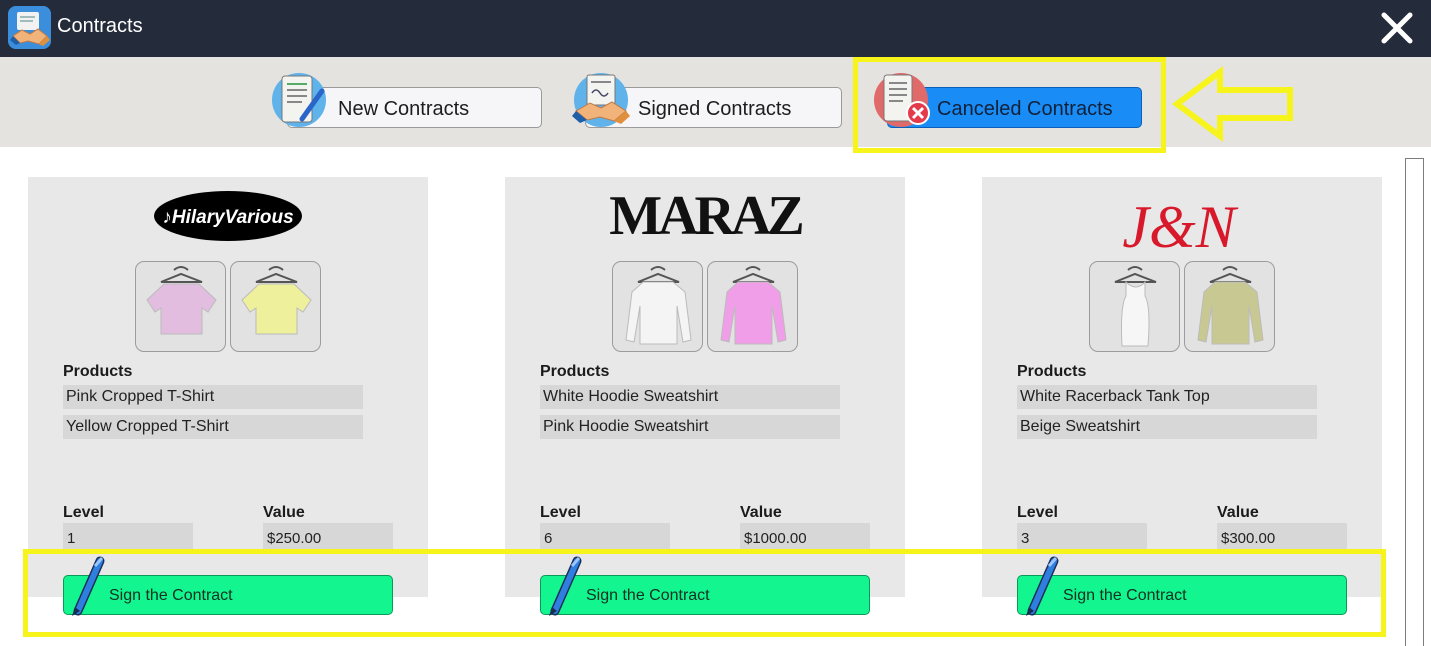 The width and height of the screenshot is (1431, 646). I want to click on brand-logo: J&N, so click(1182, 218).